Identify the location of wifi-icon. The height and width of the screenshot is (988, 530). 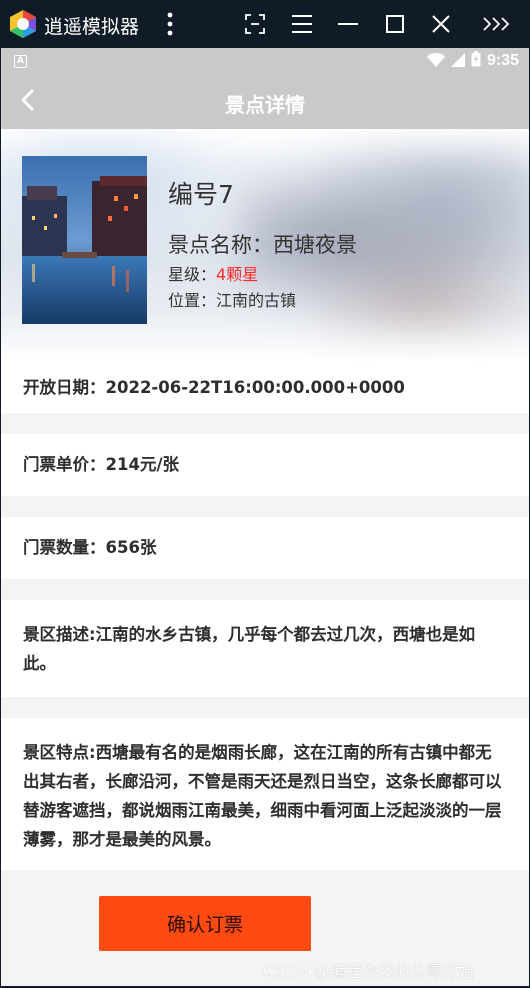
(435, 61).